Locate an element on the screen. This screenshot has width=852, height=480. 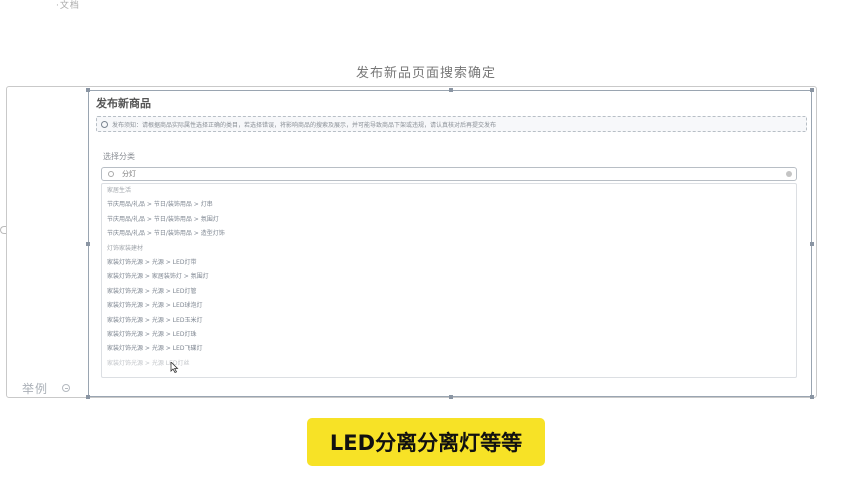
dropdown-option: 节庆用品/礼品 > 节日/装饰用品 > 造型灯饰 is located at coordinates (449, 234).